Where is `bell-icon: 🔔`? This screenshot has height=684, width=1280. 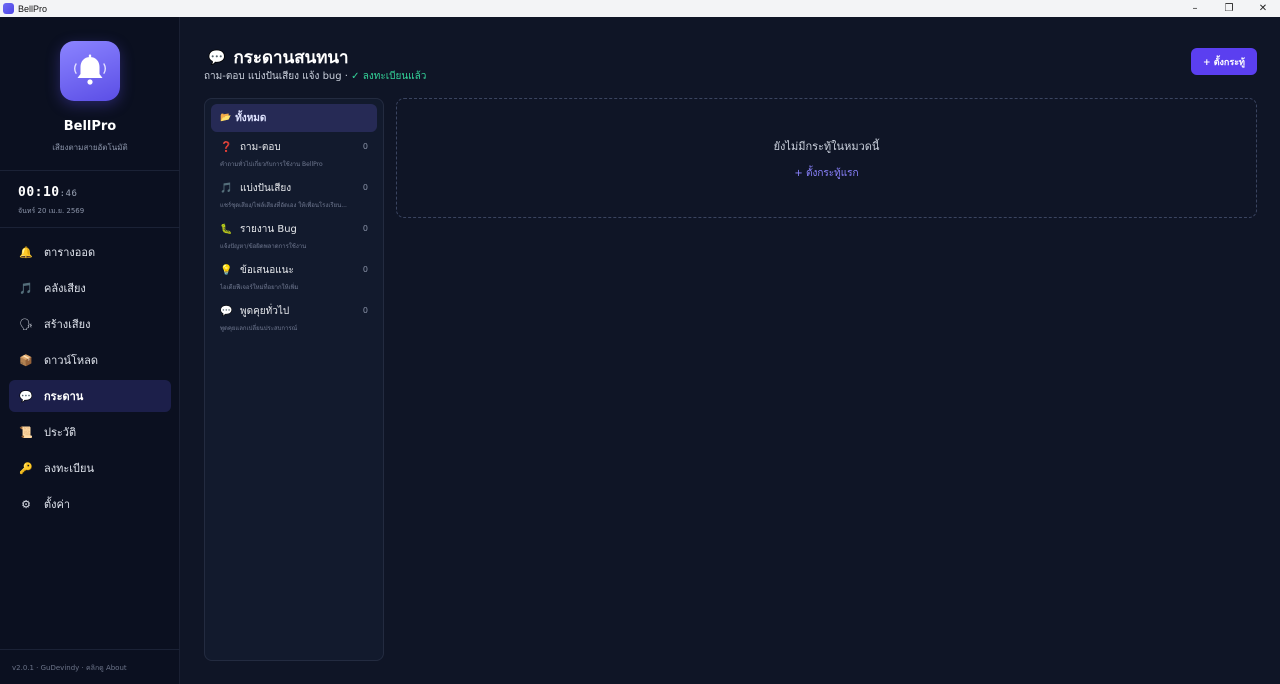 bell-icon: 🔔 is located at coordinates (26, 252).